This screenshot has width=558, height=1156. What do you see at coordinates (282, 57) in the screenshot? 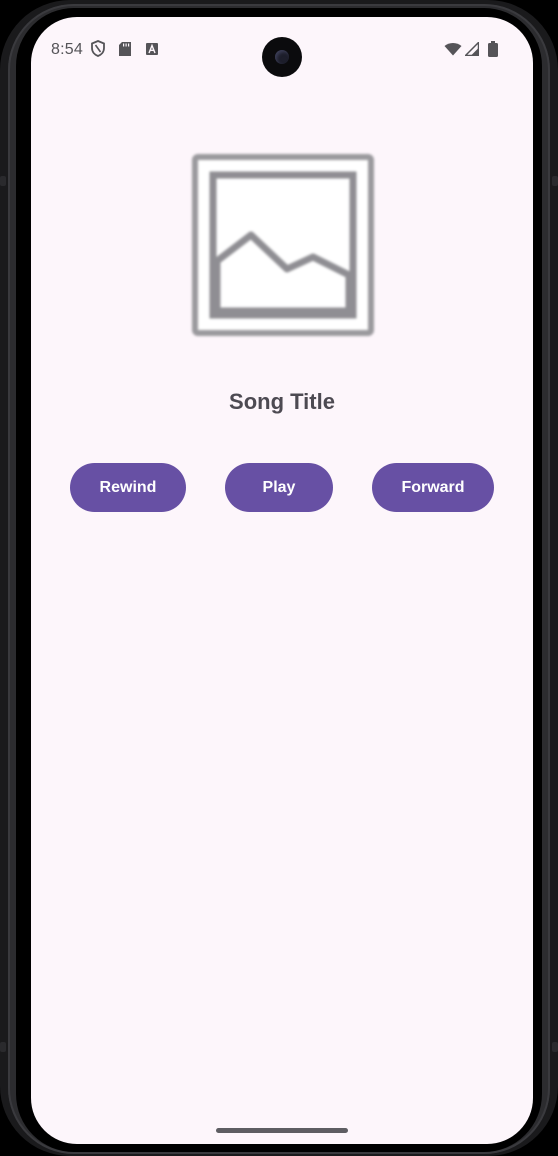
I see `front-camera` at bounding box center [282, 57].